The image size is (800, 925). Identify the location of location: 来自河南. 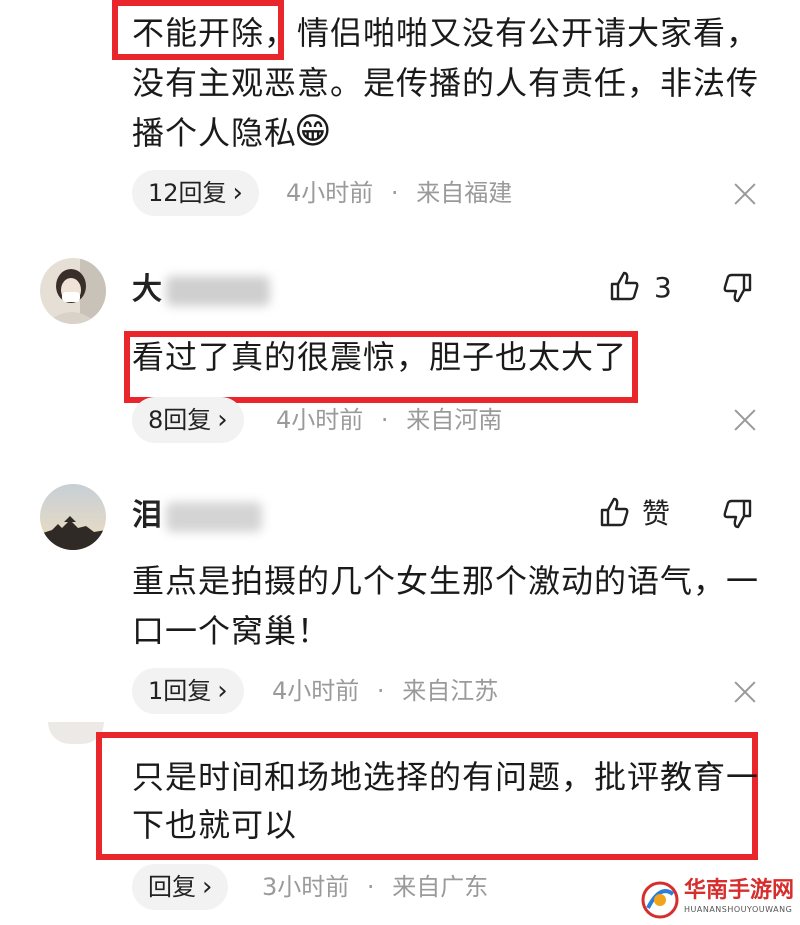
(454, 420).